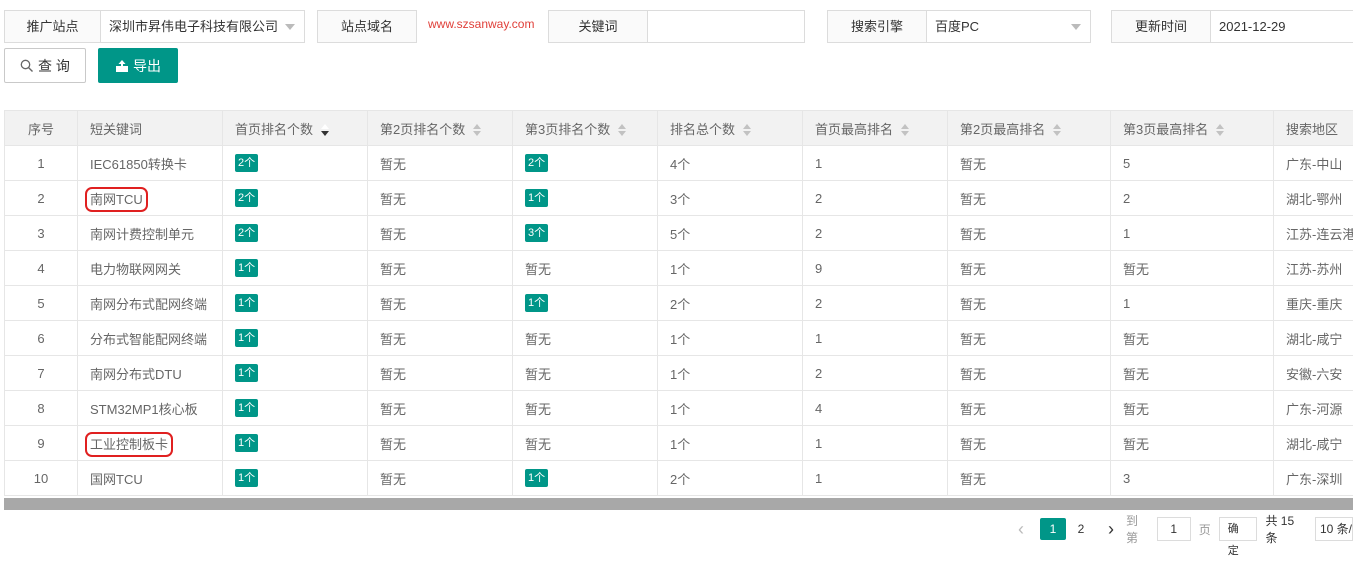 This screenshot has width=1353, height=562. What do you see at coordinates (875, 408) in the screenshot?
I see `table-cell-best1: 4` at bounding box center [875, 408].